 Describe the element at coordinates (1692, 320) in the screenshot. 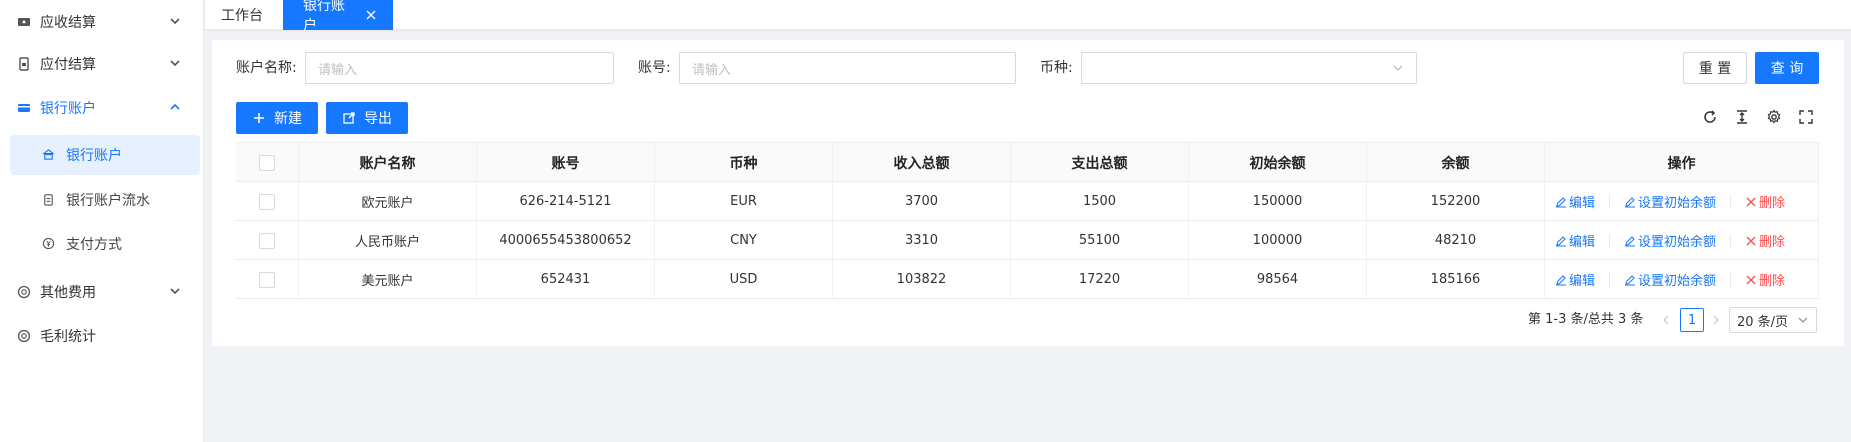

I see `page-number-current: 1` at that location.